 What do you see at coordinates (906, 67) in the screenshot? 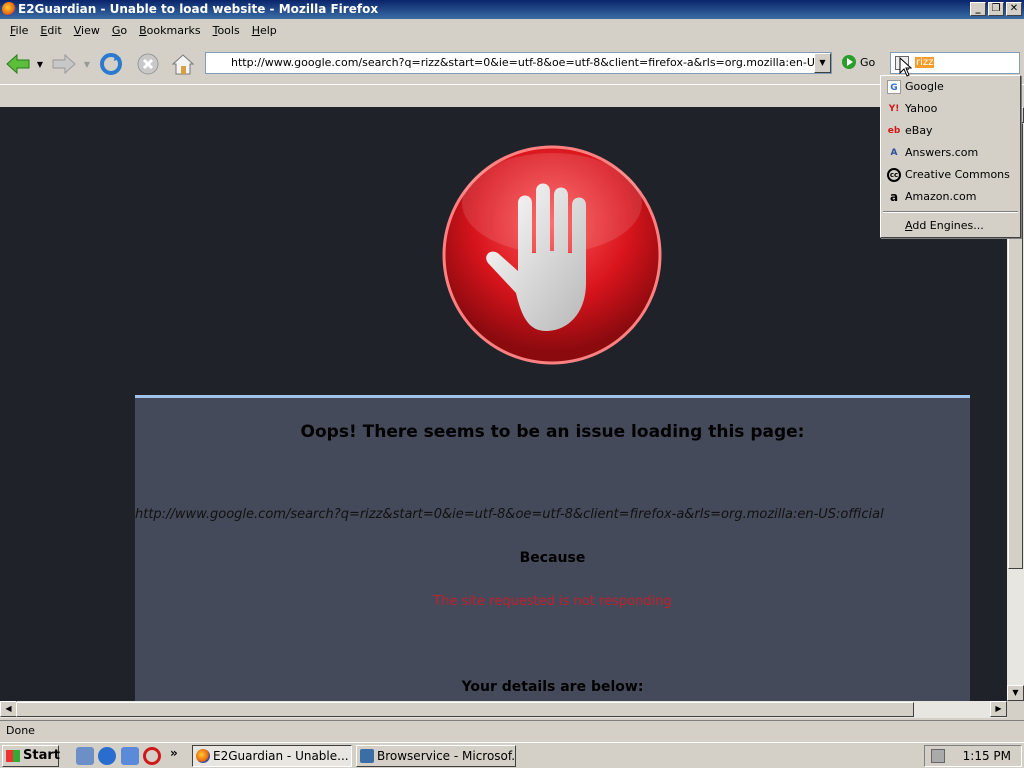
I see `mouse-cursor-icon` at bounding box center [906, 67].